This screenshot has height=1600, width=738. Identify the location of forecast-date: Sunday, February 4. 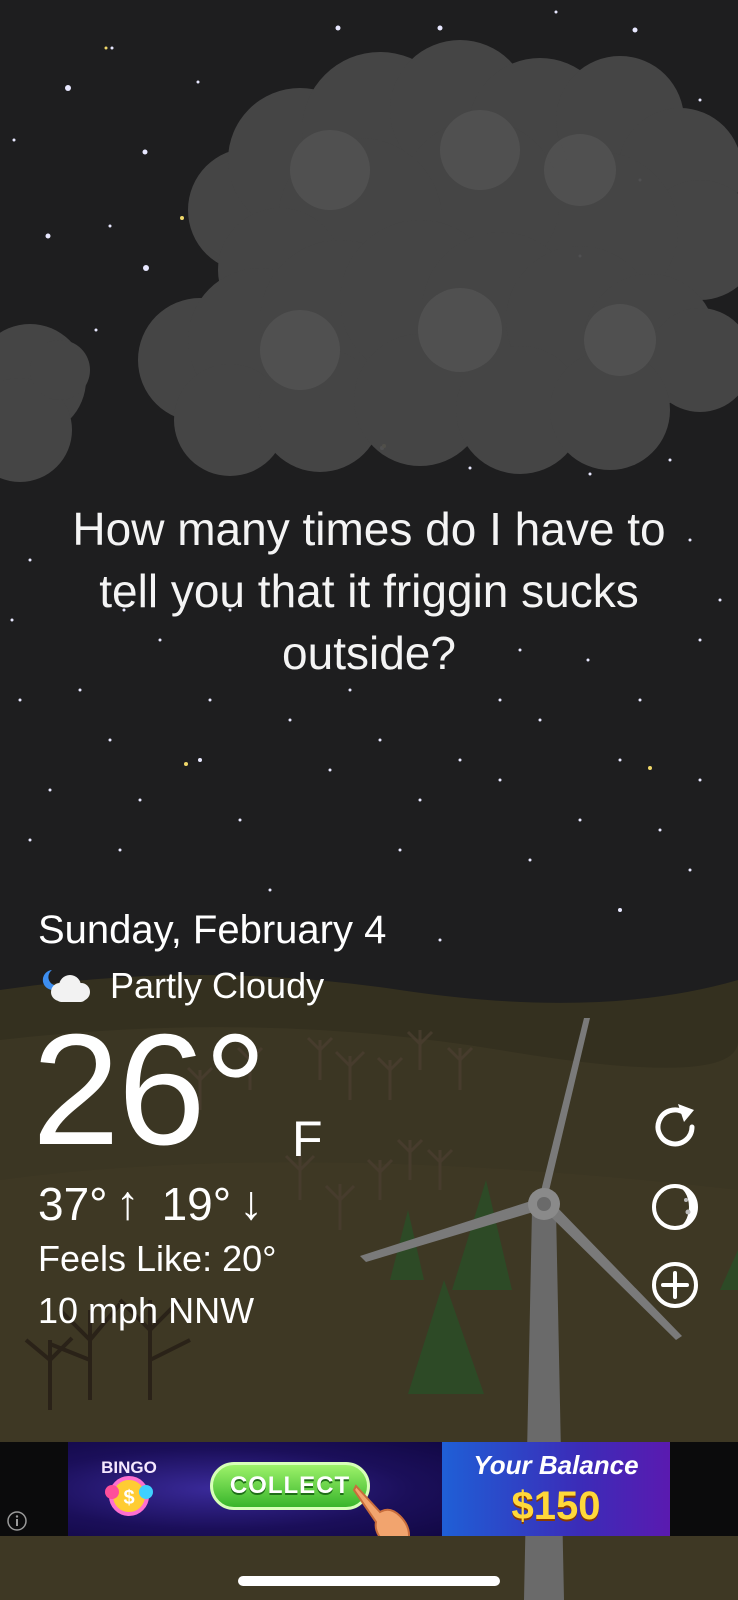
(212, 930).